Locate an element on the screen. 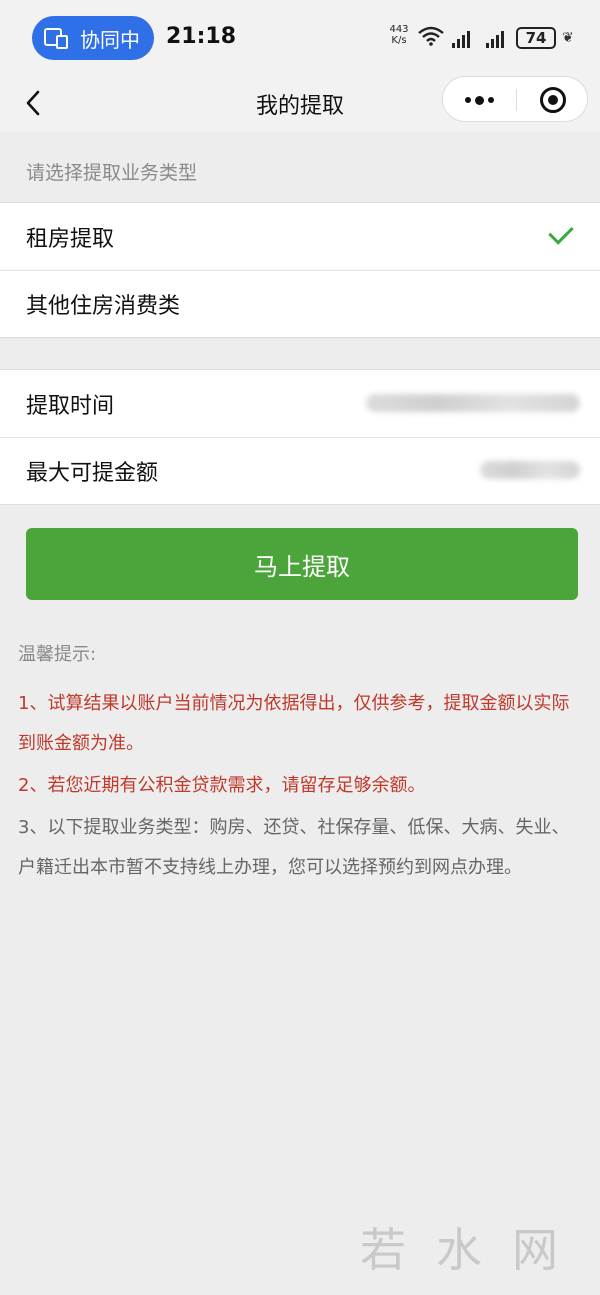 The height and width of the screenshot is (1295, 600). wifi-icon is located at coordinates (431, 36).